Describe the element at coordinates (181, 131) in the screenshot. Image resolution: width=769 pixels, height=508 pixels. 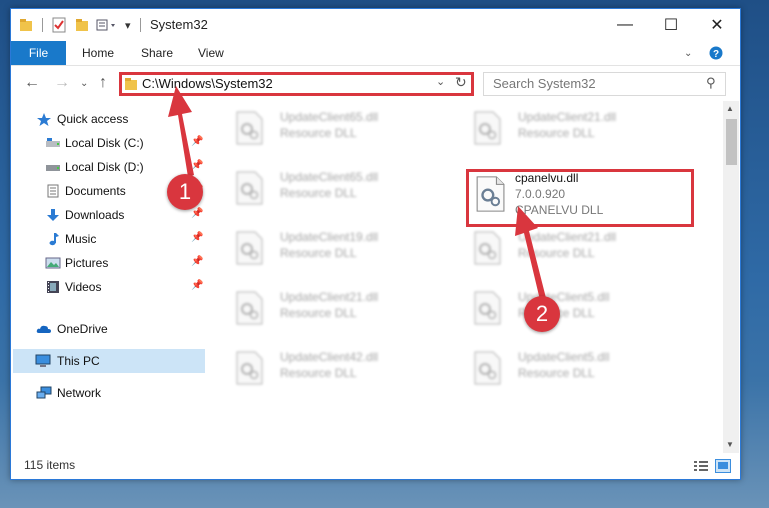
I see `arrow-to-address-bar` at that location.